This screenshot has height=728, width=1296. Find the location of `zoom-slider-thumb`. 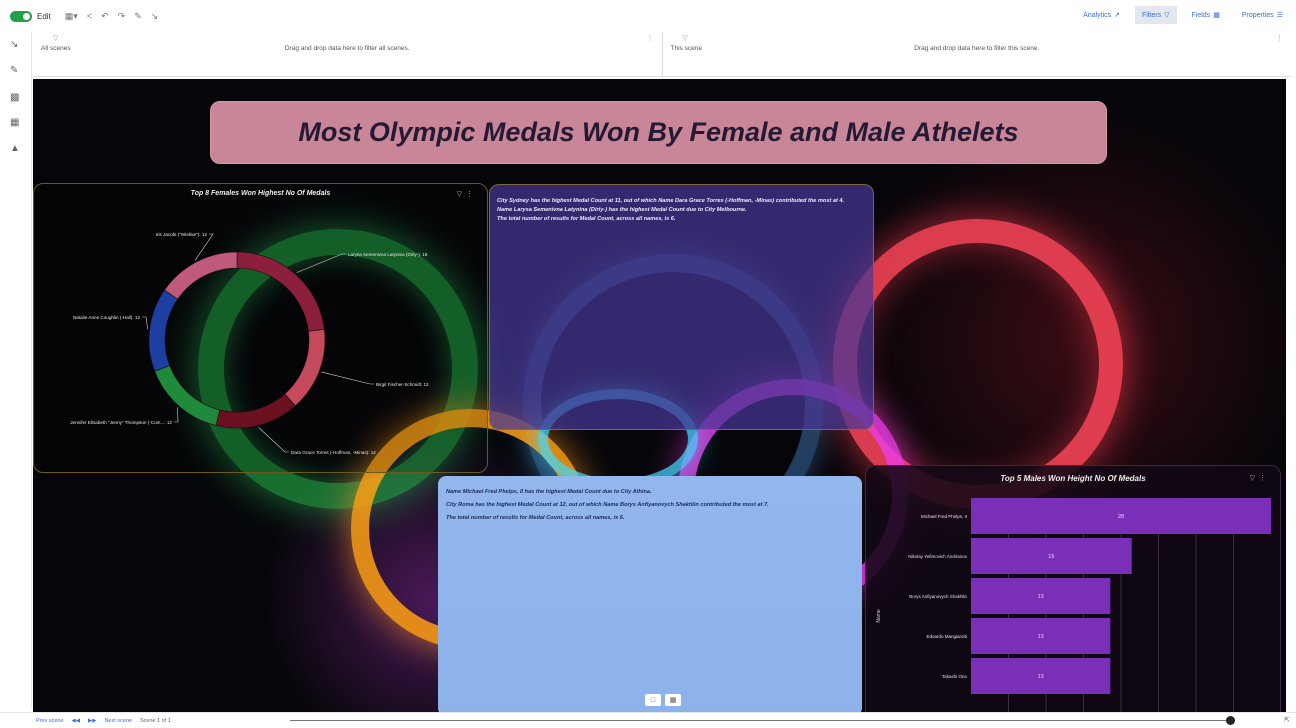

zoom-slider-thumb is located at coordinates (1230, 720).